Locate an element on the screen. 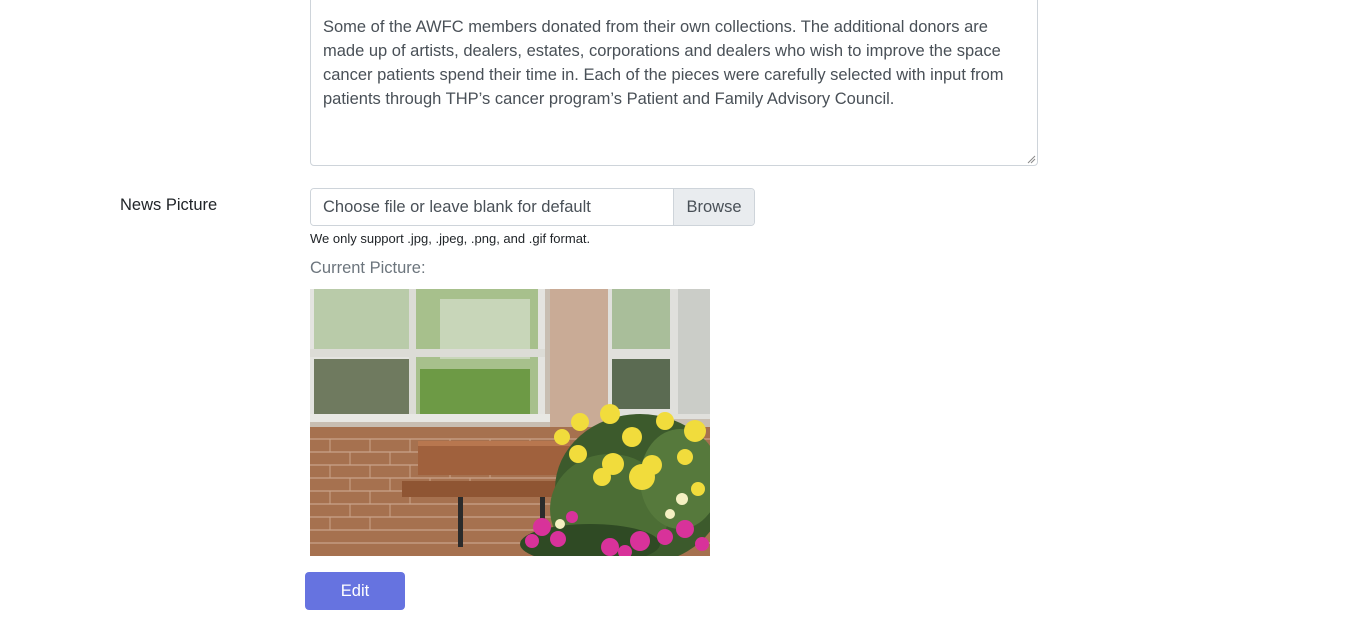 The height and width of the screenshot is (618, 1349). current-picture-image is located at coordinates (510, 422).